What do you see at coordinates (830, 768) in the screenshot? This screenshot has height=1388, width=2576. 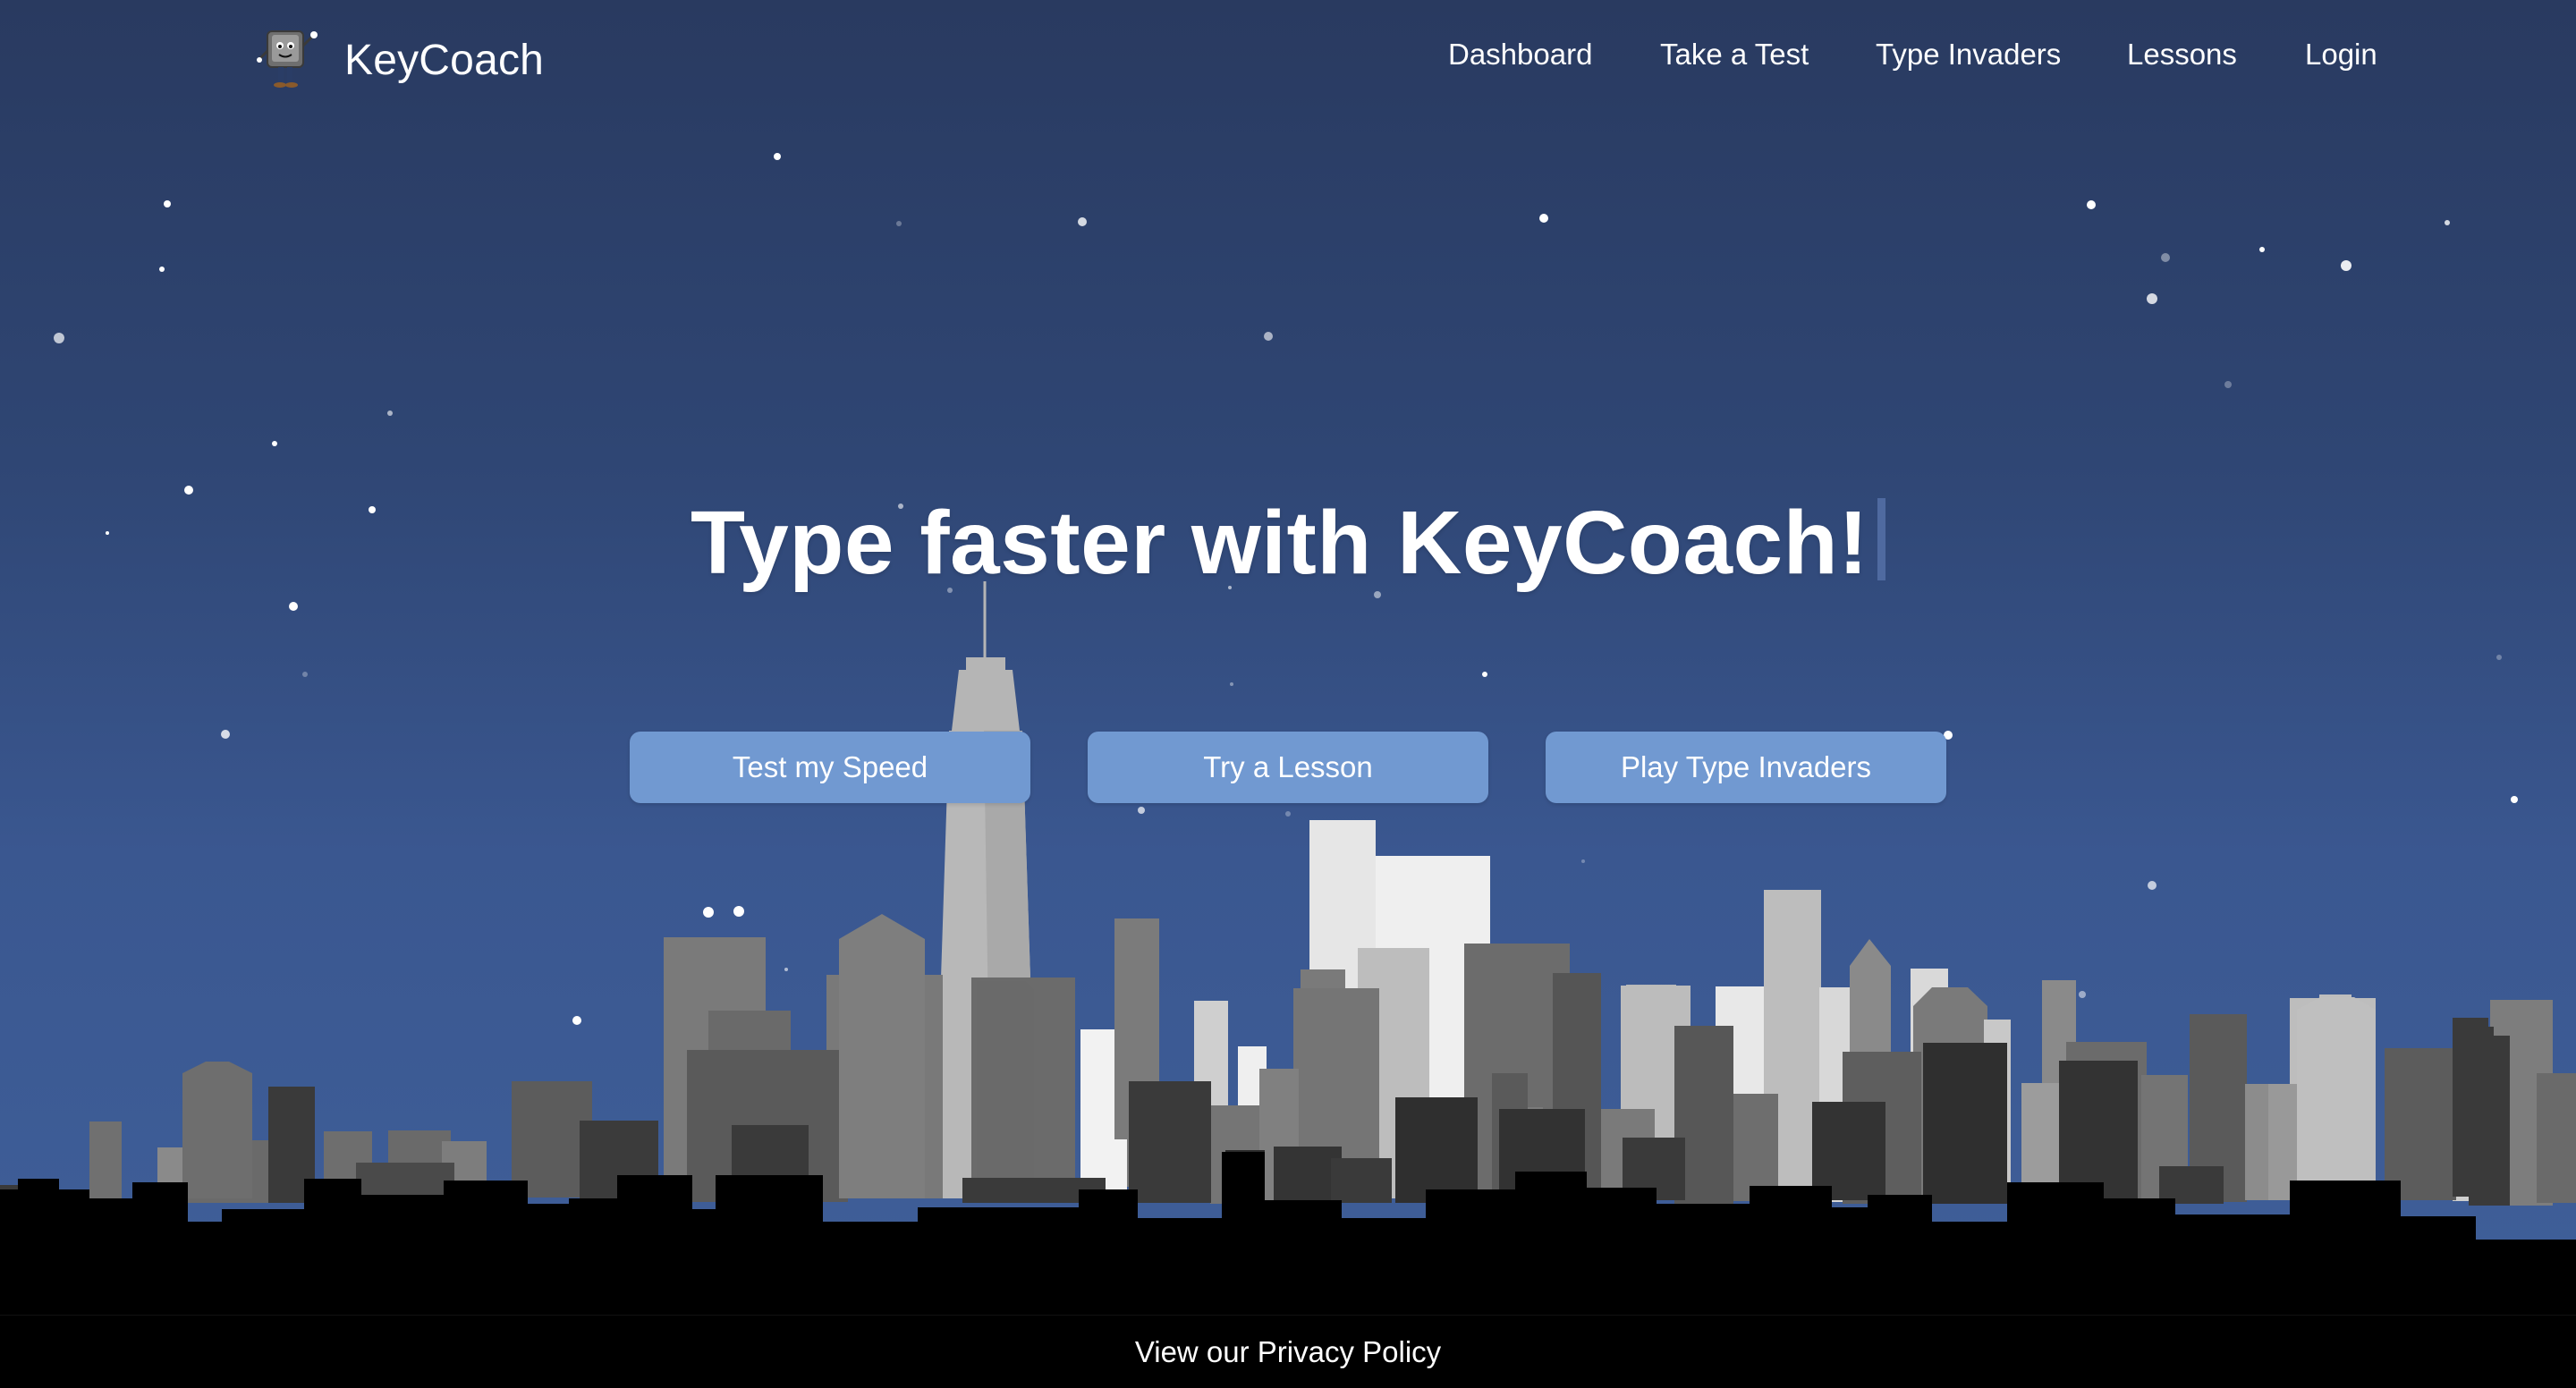 I see `test-my-speed-button: Test my Speed` at bounding box center [830, 768].